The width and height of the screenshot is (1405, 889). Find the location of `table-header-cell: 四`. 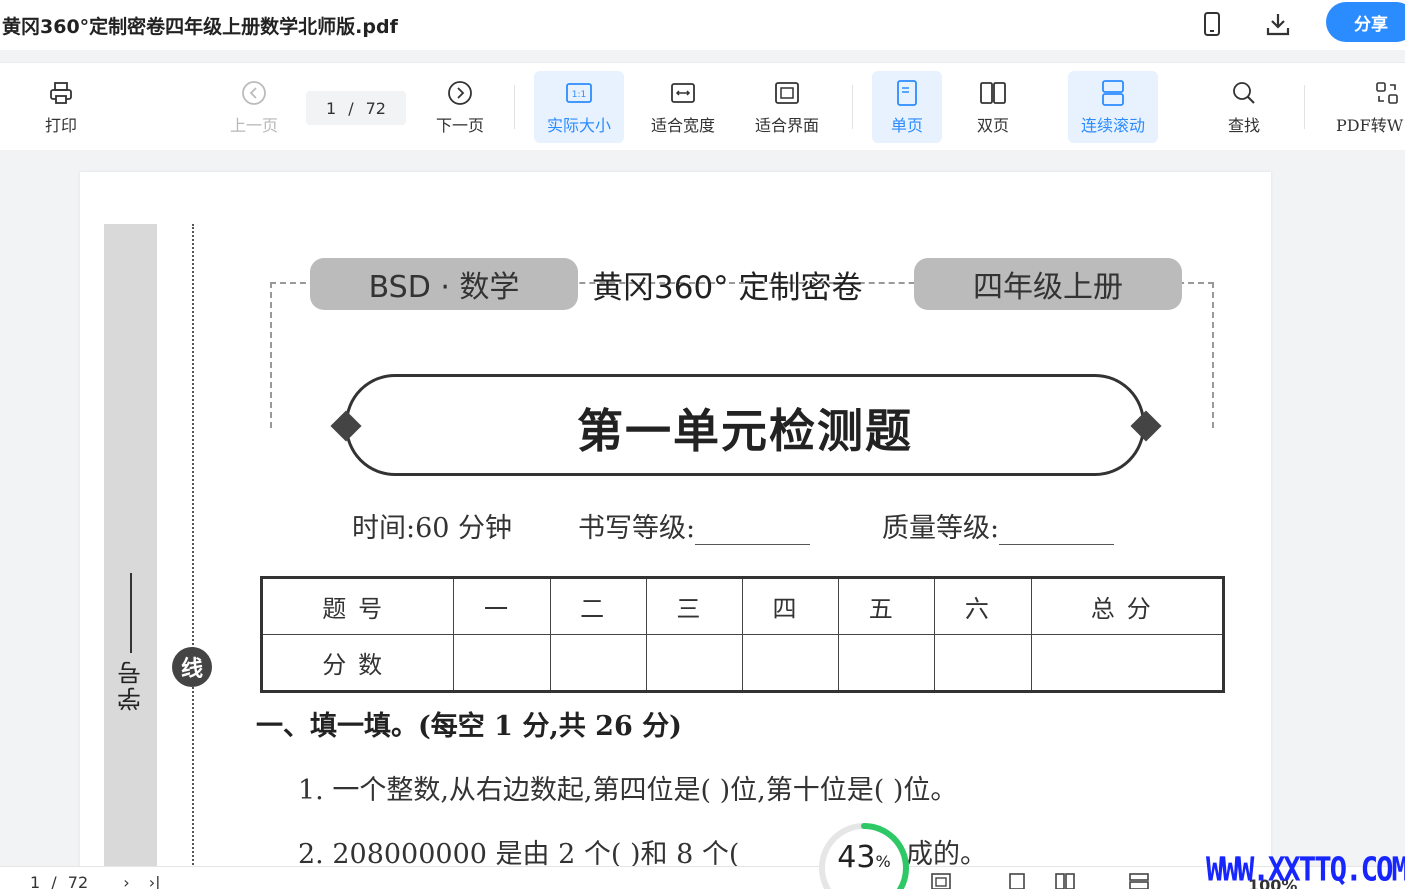

table-header-cell: 四 is located at coordinates (790, 606).